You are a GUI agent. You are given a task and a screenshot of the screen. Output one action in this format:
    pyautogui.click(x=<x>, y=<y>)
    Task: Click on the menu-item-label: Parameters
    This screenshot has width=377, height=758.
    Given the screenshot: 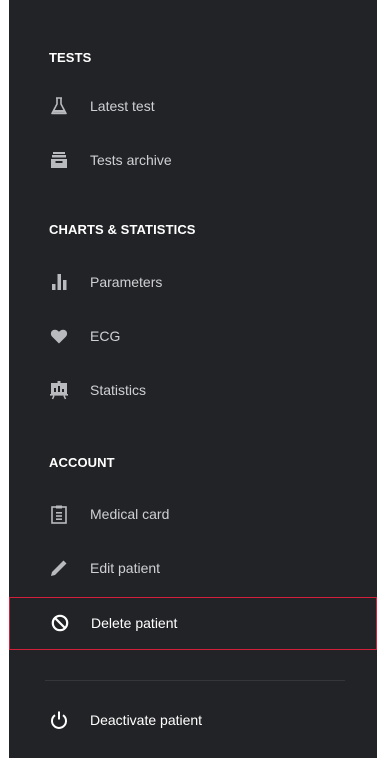 What is the action you would take?
    pyautogui.click(x=126, y=282)
    